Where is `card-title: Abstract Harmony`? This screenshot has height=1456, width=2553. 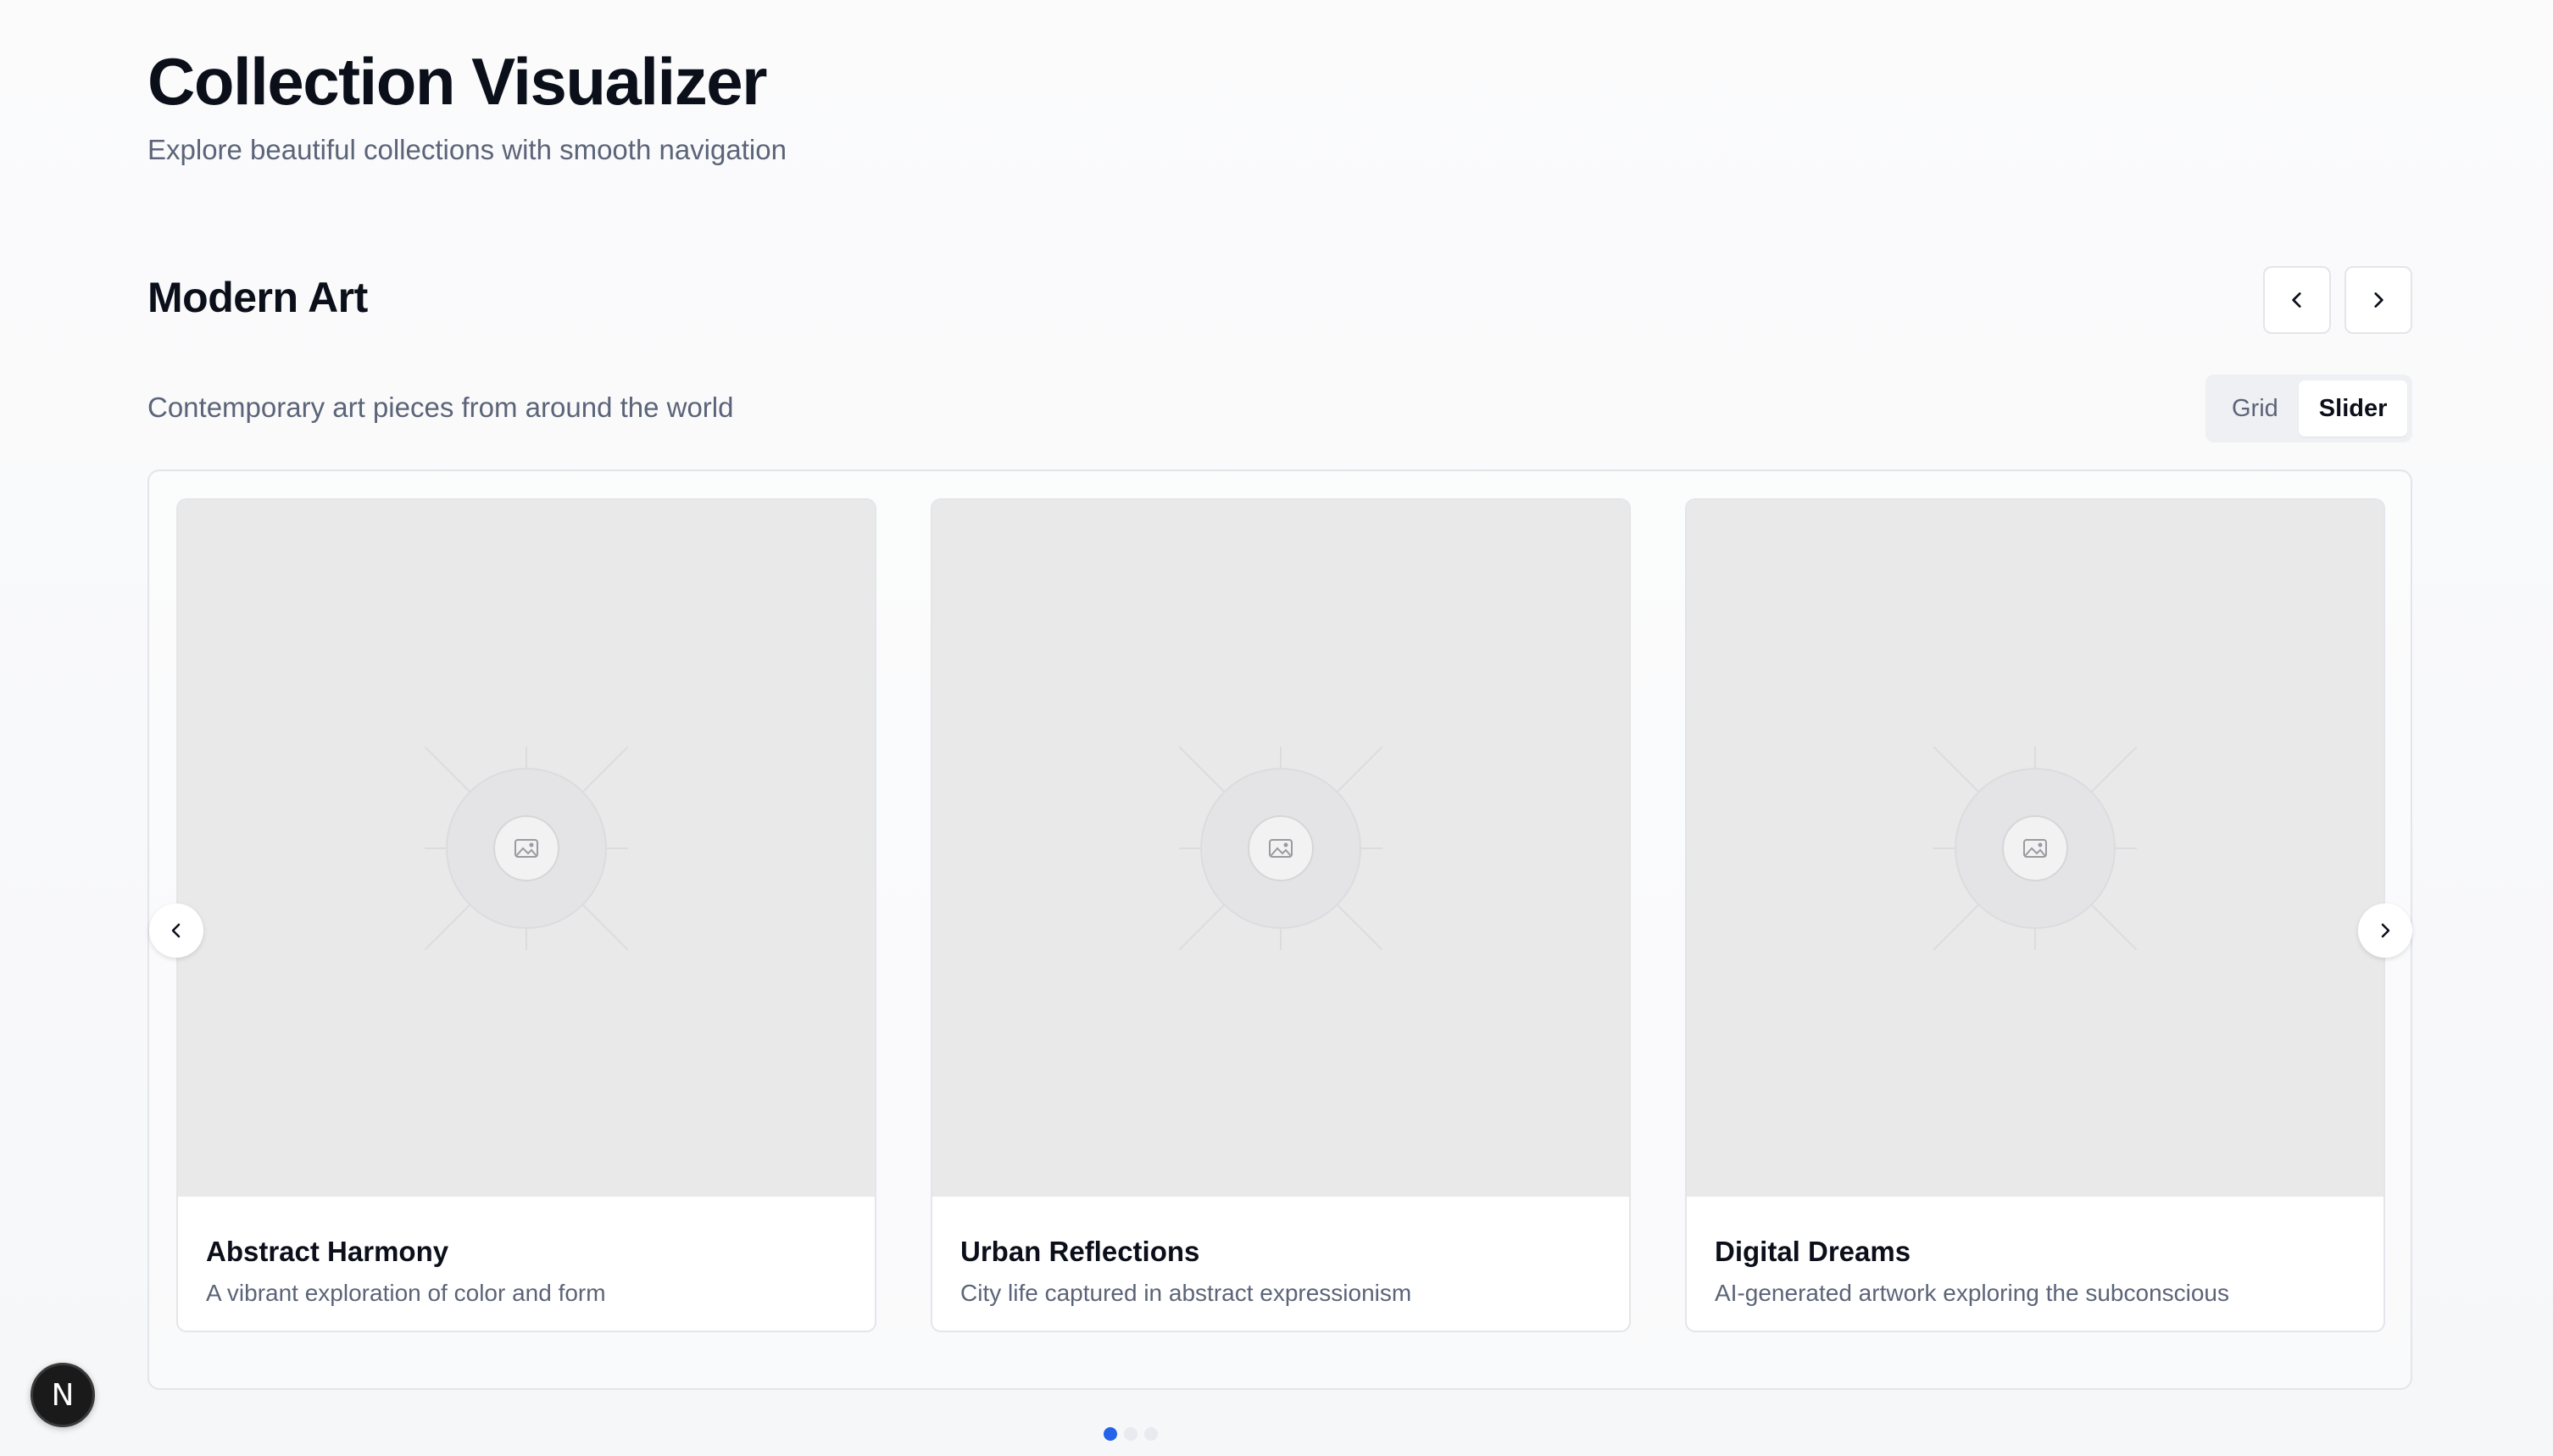
card-title: Abstract Harmony is located at coordinates (328, 1251).